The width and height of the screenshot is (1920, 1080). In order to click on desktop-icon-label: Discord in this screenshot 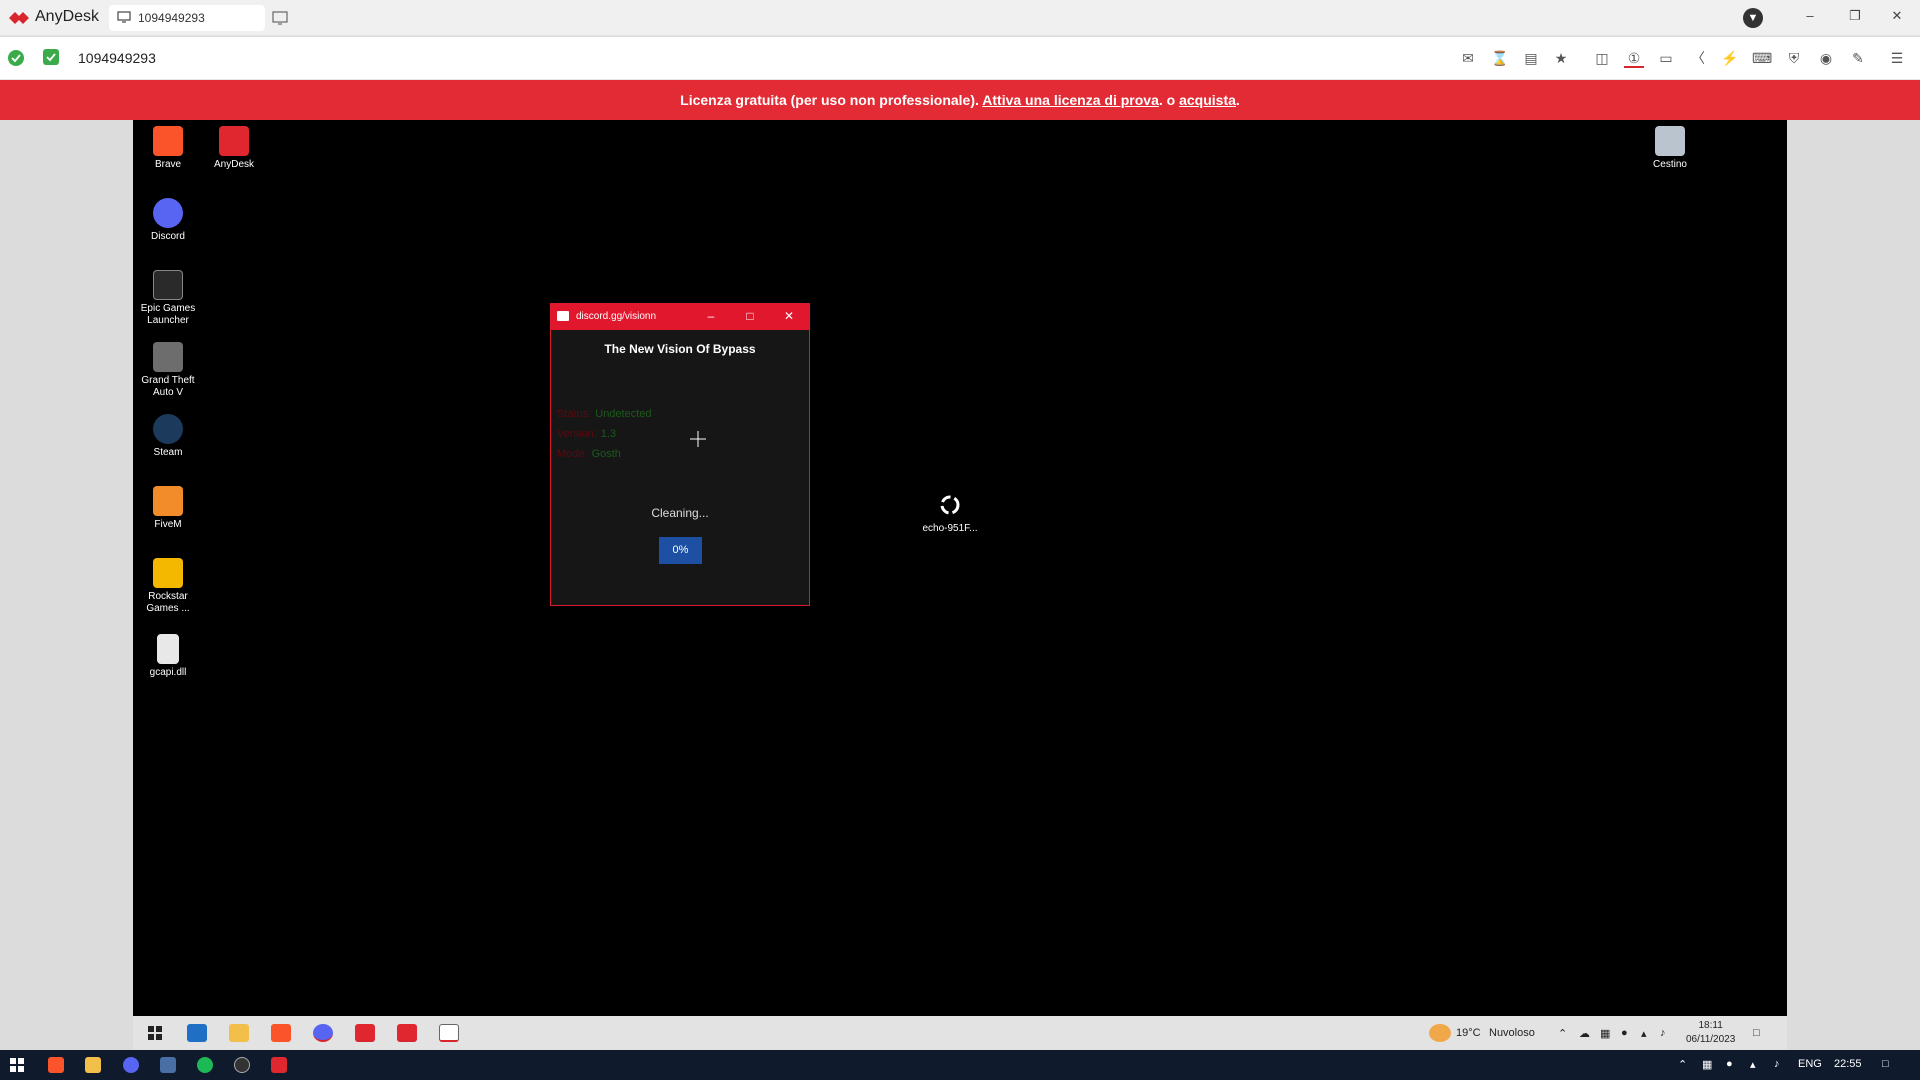, I will do `click(168, 236)`.